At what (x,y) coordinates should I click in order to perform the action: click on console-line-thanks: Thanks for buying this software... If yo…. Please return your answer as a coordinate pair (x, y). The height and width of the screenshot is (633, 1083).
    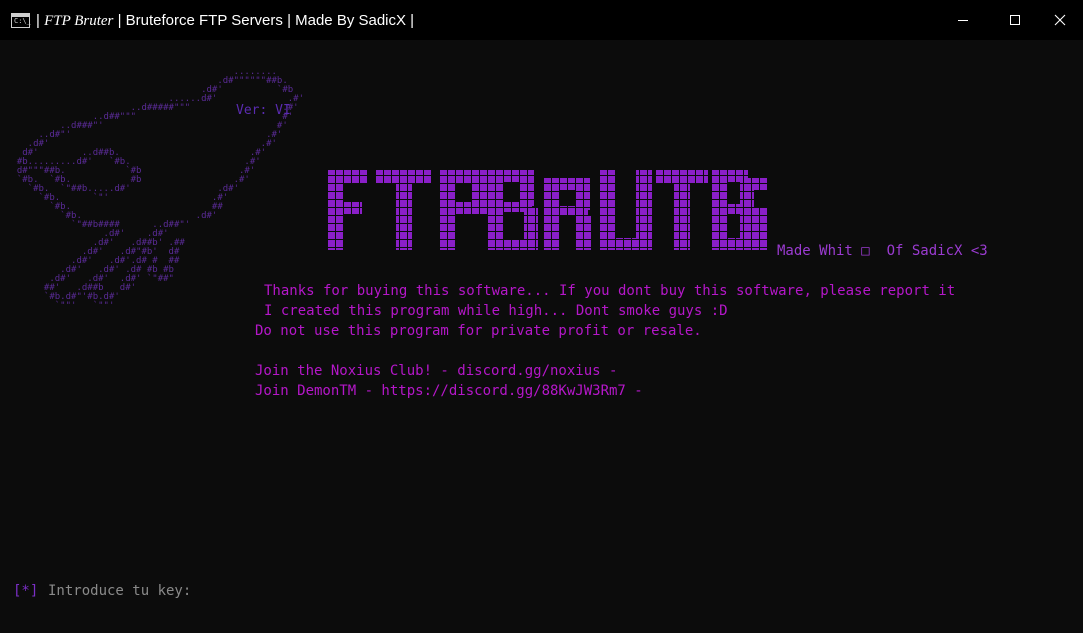
    Looking at the image, I should click on (610, 291).